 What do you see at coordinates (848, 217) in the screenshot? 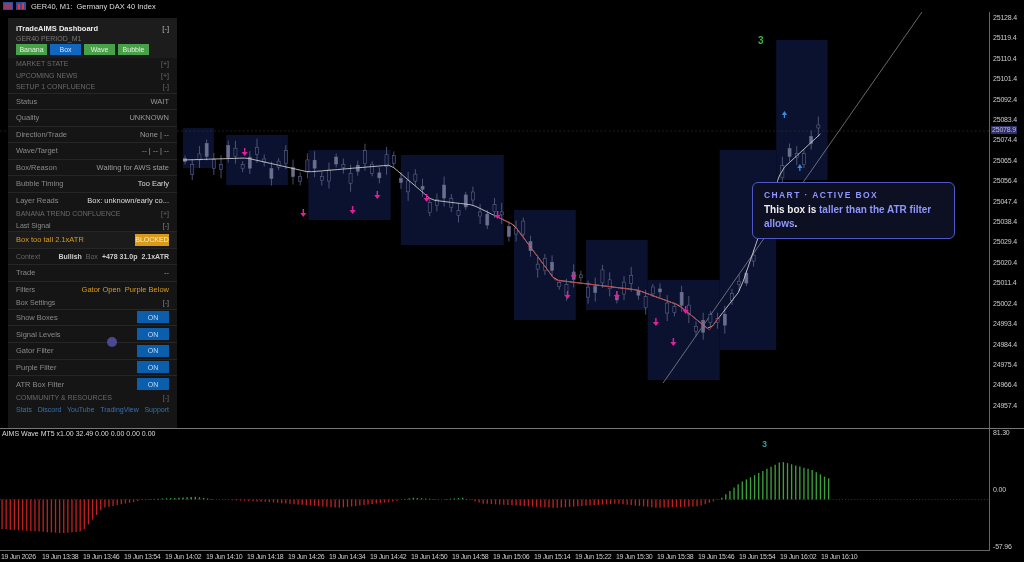
I see `callout-text: This box is taller than the ATR filter allows.` at bounding box center [848, 217].